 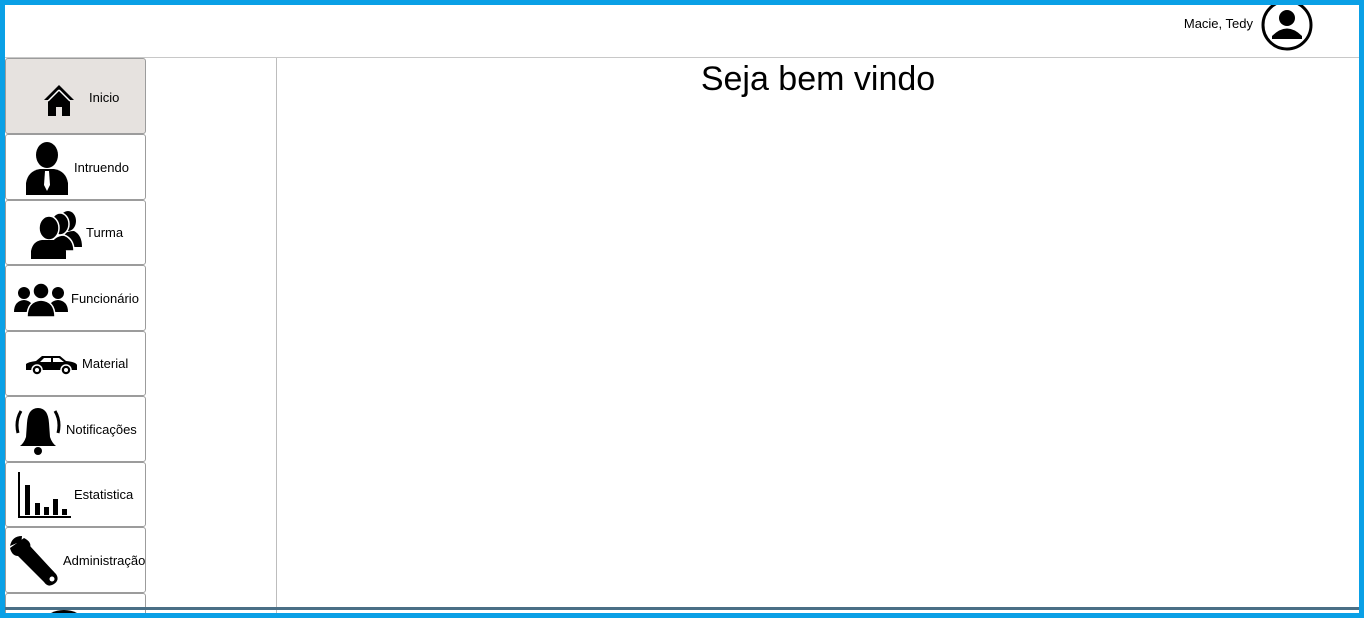 I want to click on bottom-divider, so click(x=682, y=608).